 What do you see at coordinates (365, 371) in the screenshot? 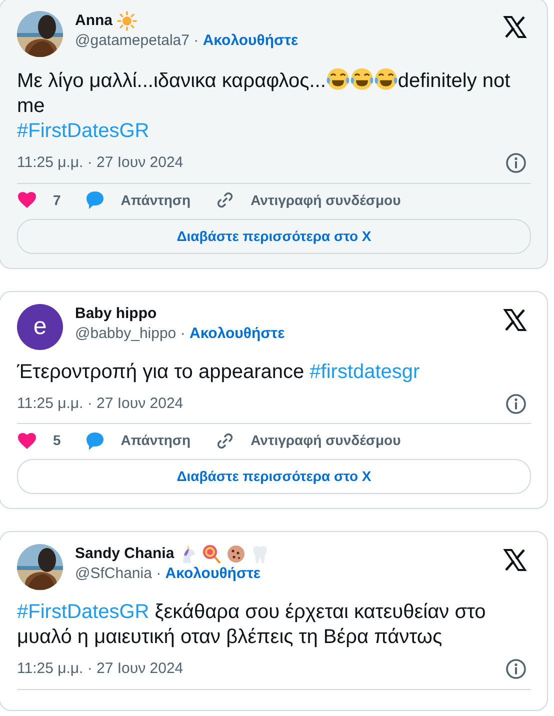
I see `hashtag-link: #firstdatesgr` at bounding box center [365, 371].